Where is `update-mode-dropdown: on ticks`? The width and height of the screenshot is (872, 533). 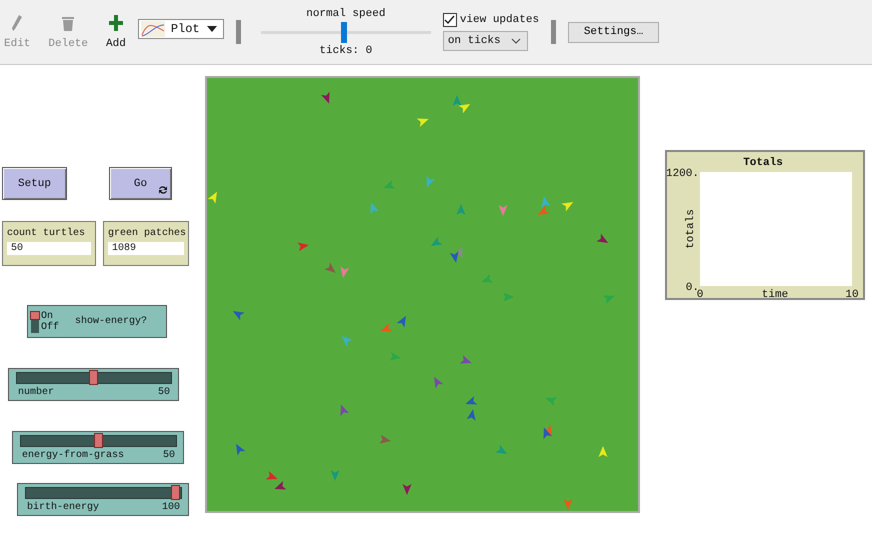 update-mode-dropdown: on ticks is located at coordinates (485, 41).